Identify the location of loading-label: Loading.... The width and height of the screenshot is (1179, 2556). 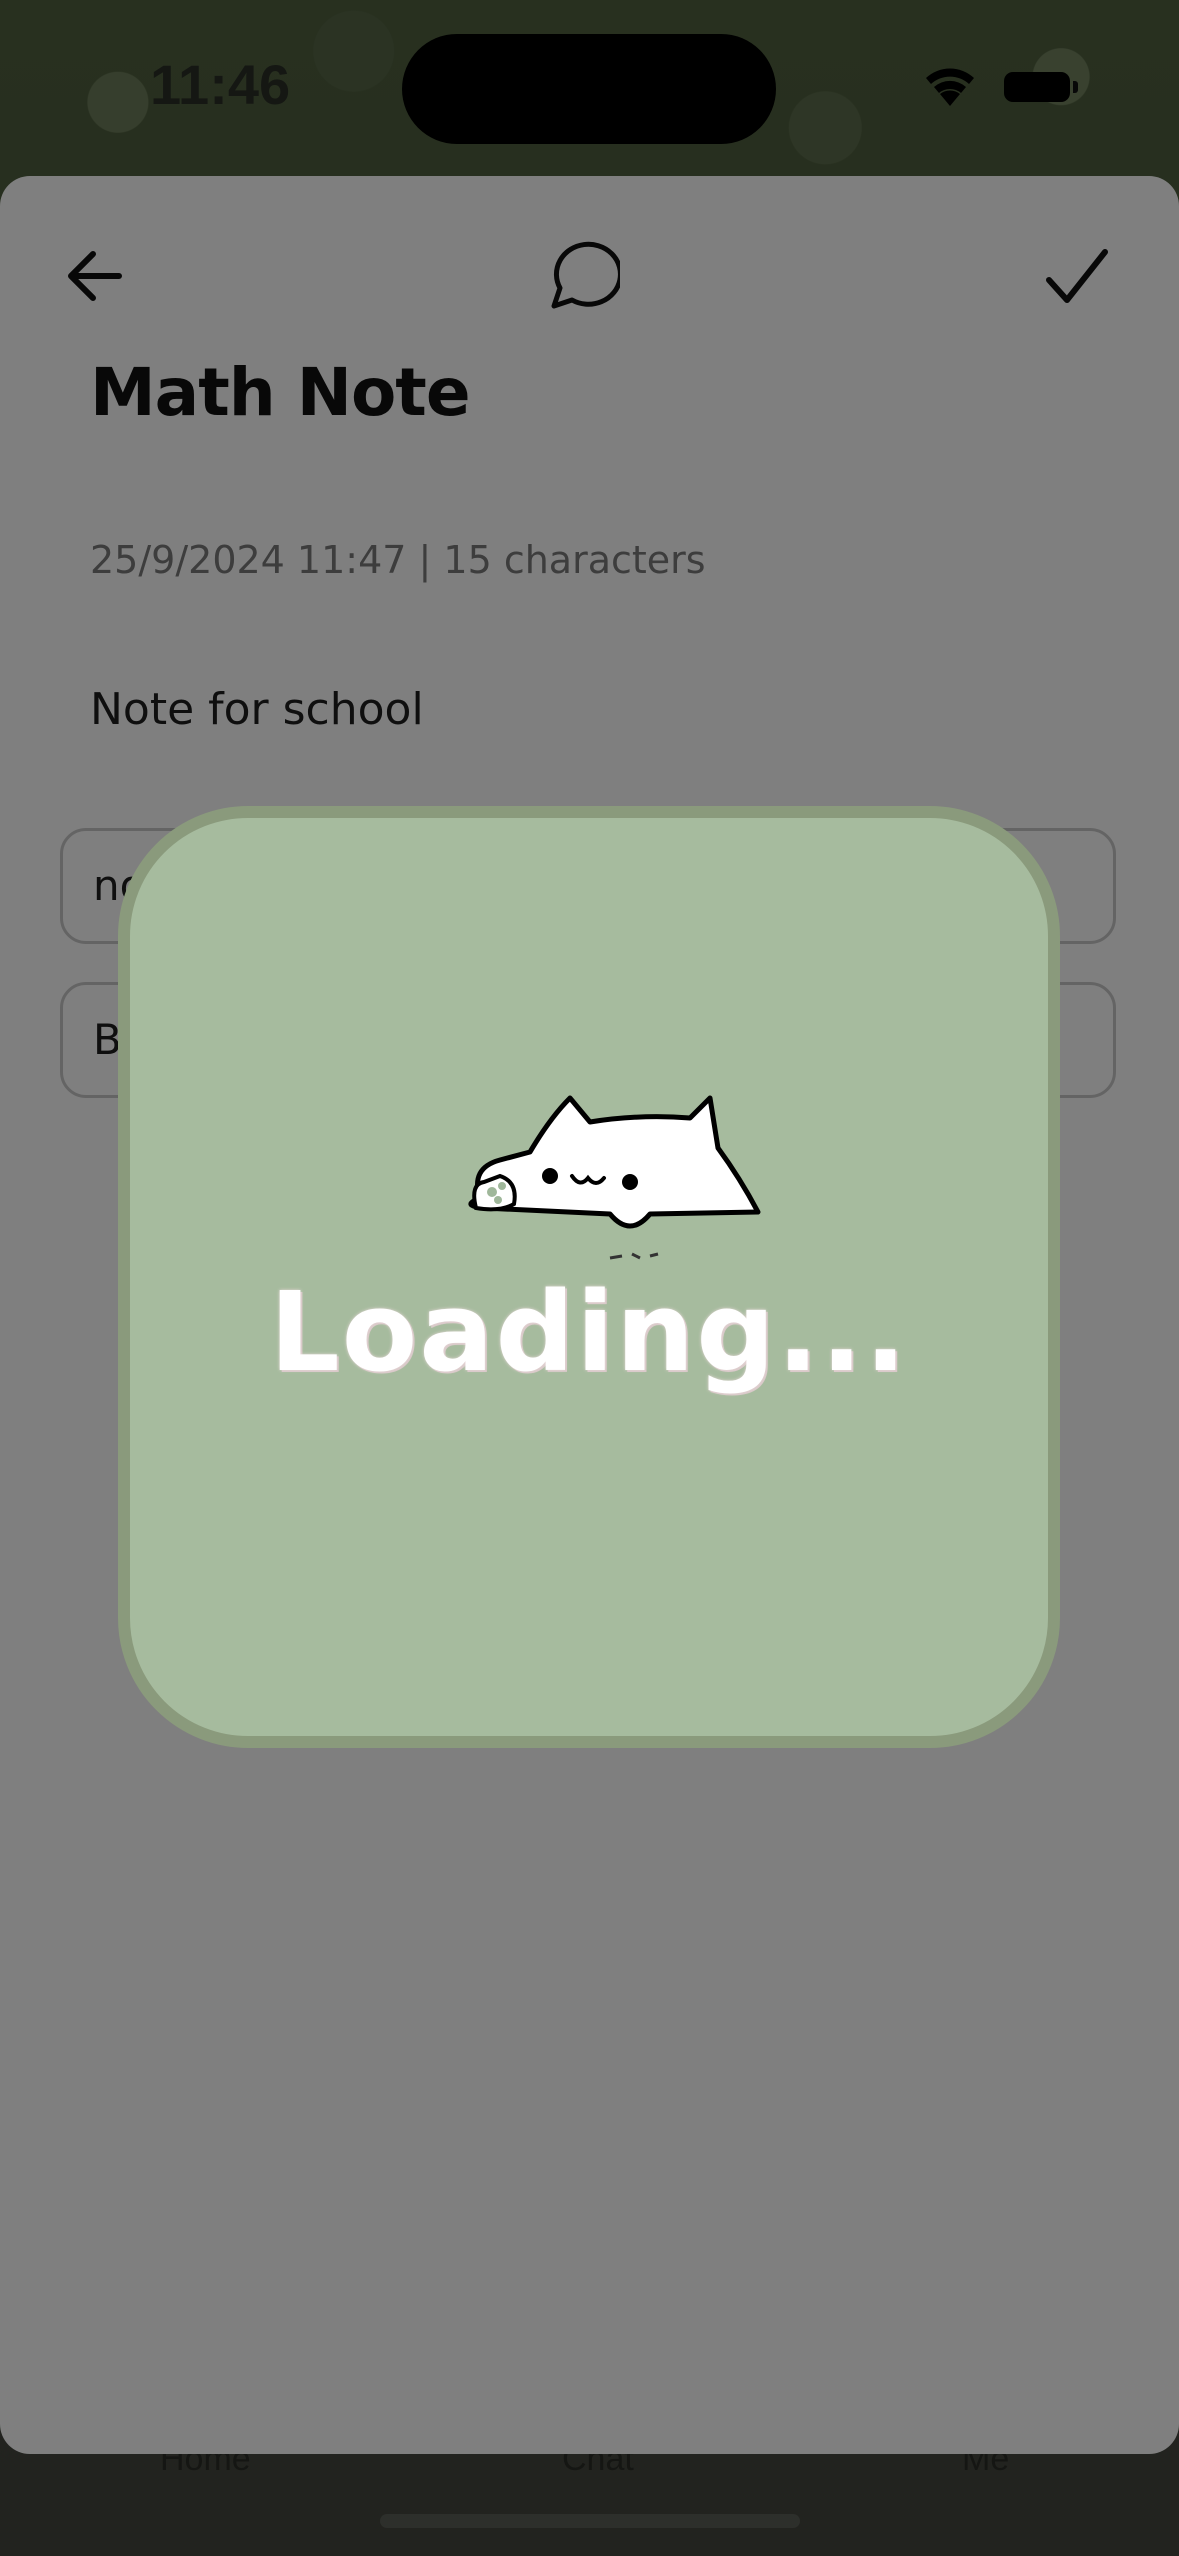
(589, 1332).